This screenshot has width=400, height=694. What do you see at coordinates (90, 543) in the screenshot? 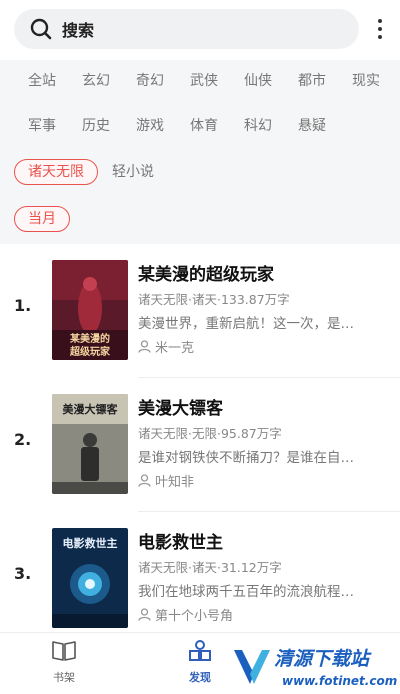
I see `svg-text: 电影救世主` at bounding box center [90, 543].